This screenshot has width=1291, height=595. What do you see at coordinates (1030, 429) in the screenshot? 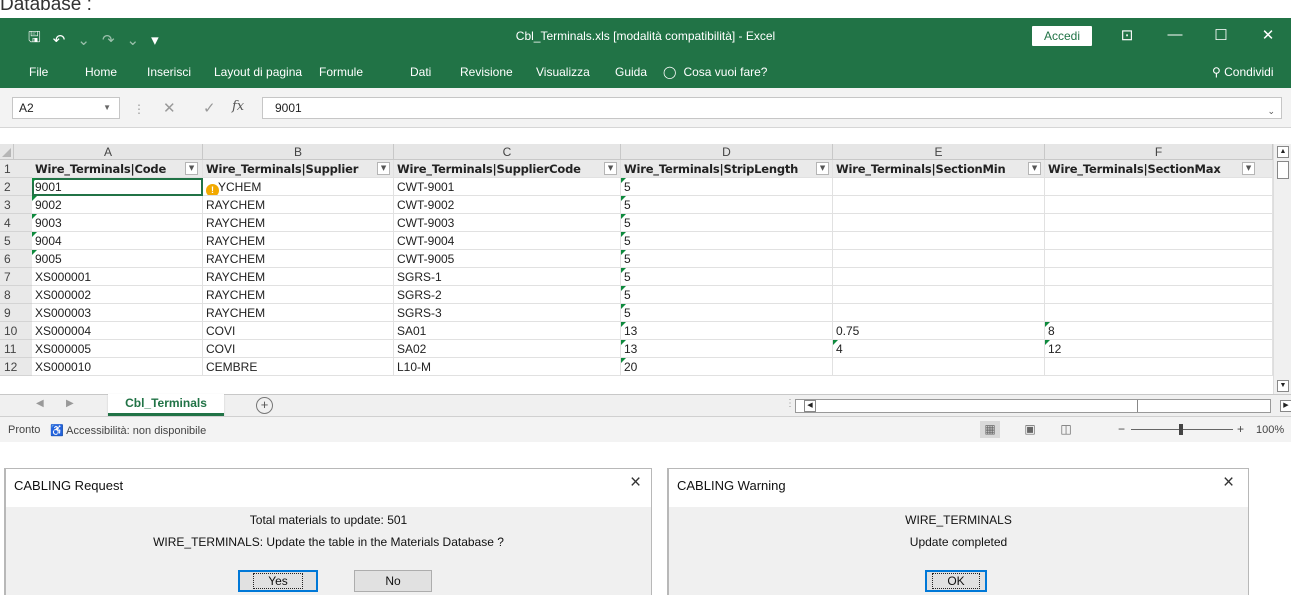
I see `page-layout-view-icon: ▣` at bounding box center [1030, 429].